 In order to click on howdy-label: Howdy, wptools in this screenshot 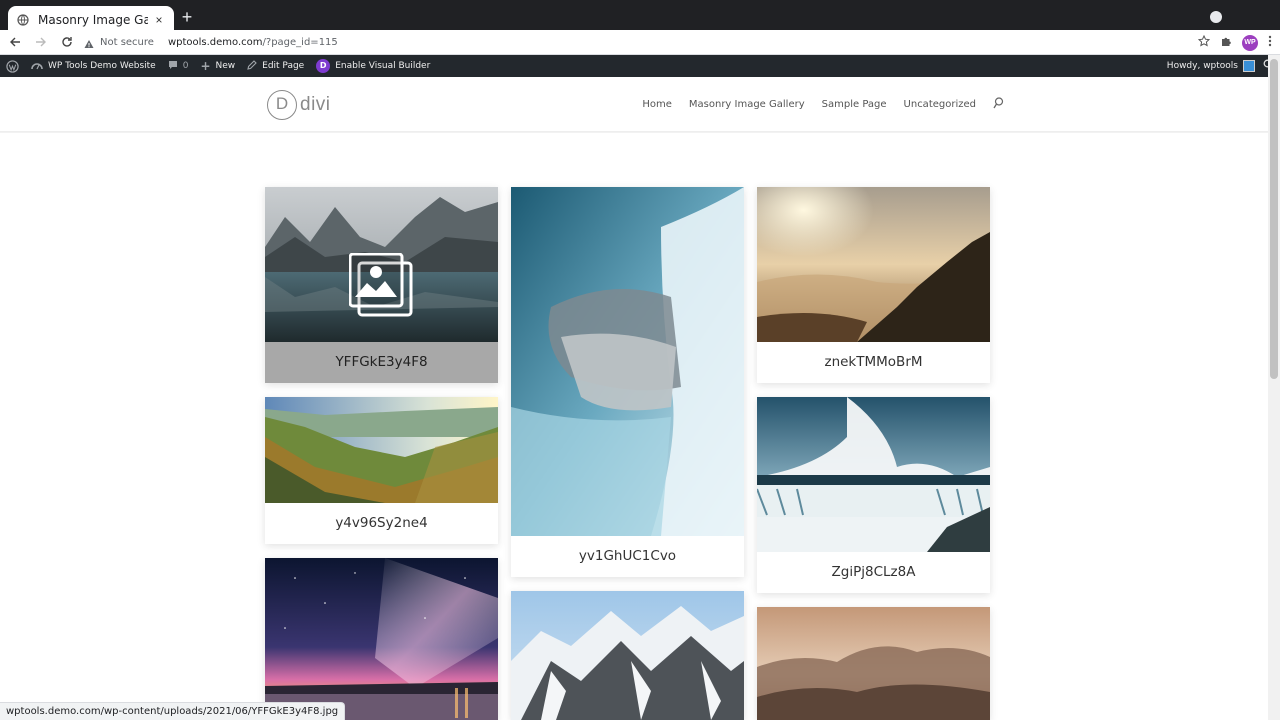, I will do `click(1202, 66)`.